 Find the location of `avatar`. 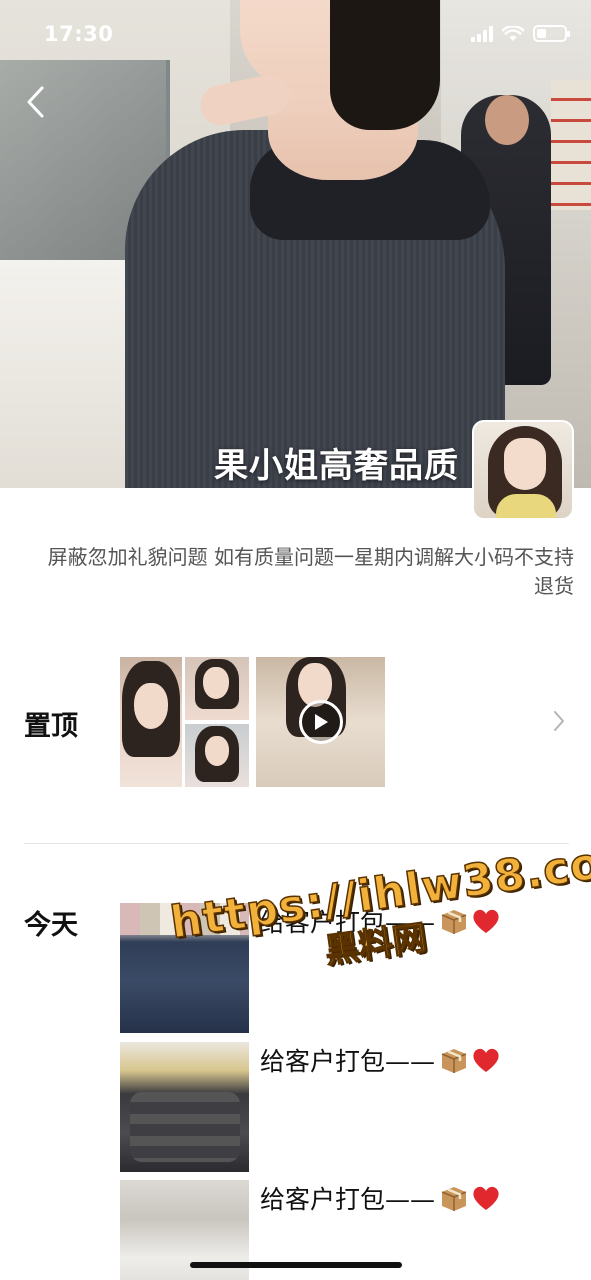

avatar is located at coordinates (523, 470).